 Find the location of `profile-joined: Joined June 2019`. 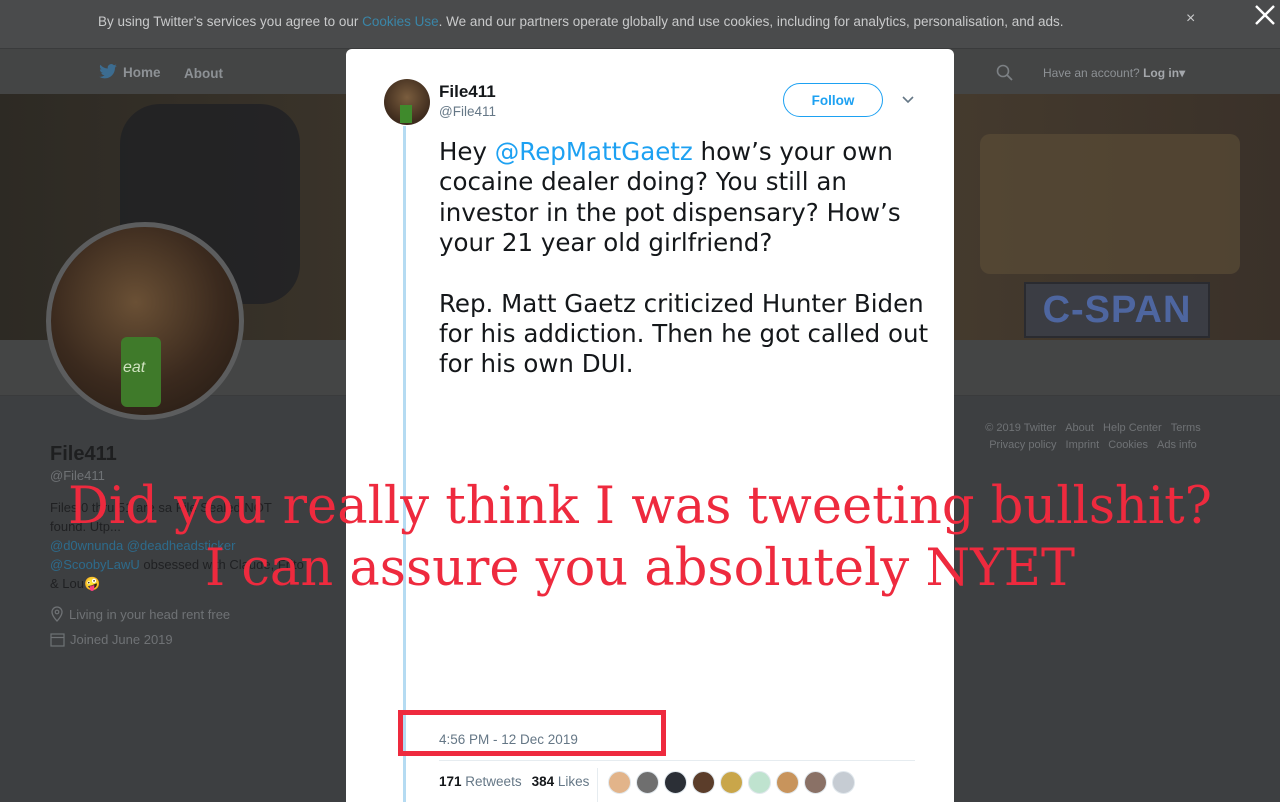

profile-joined: Joined June 2019 is located at coordinates (111, 639).